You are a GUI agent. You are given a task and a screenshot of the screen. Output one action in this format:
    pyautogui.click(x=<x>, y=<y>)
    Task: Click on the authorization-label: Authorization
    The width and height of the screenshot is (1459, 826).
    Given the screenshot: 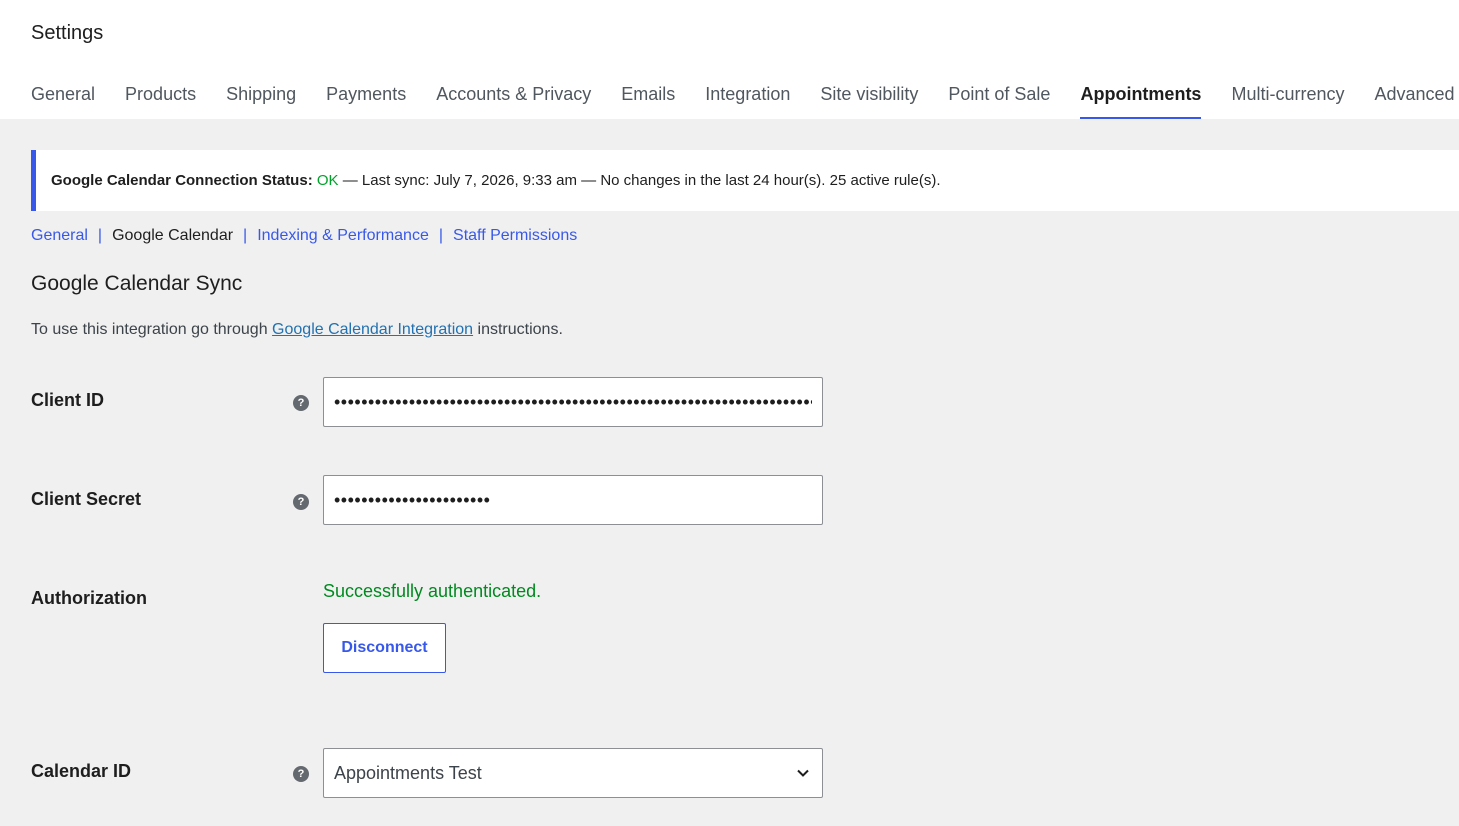 What is the action you would take?
    pyautogui.click(x=89, y=598)
    